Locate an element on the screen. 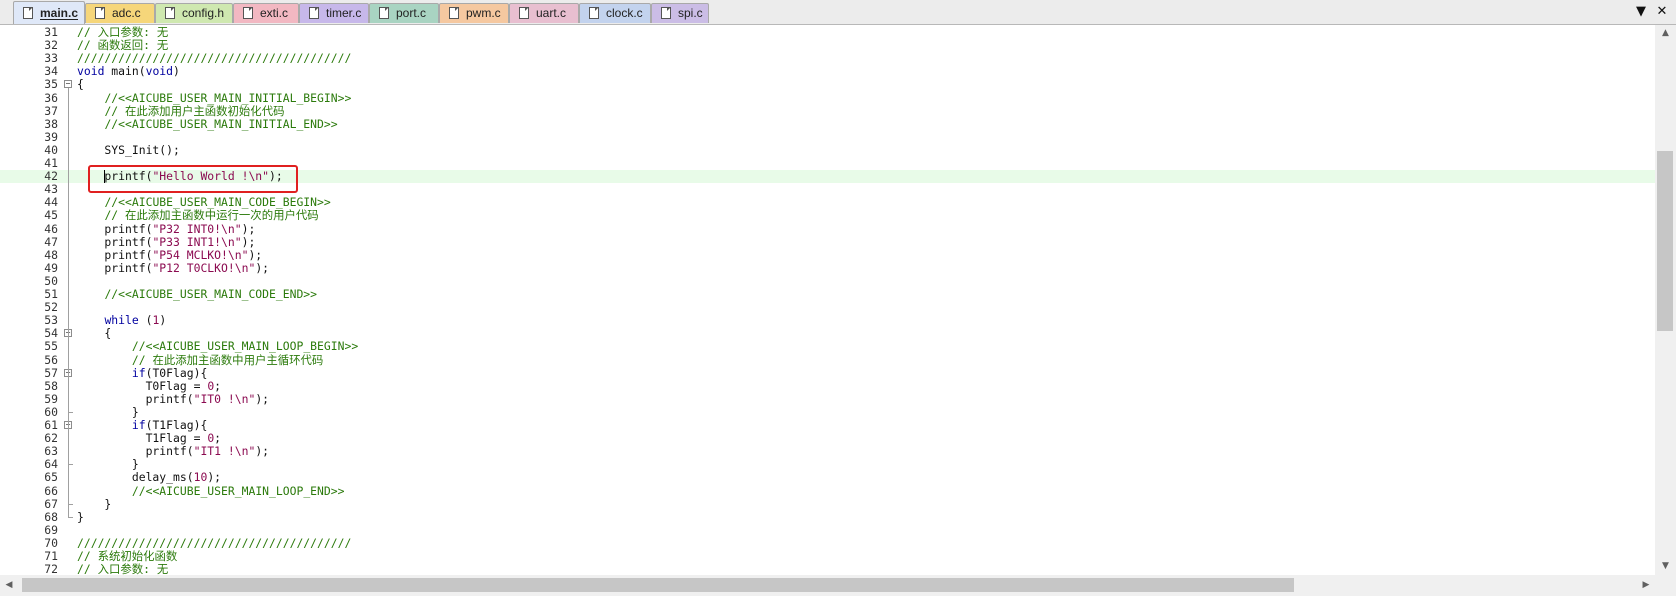  code-text: // 在此添加主函数中用户主循环代码 is located at coordinates (227, 359).